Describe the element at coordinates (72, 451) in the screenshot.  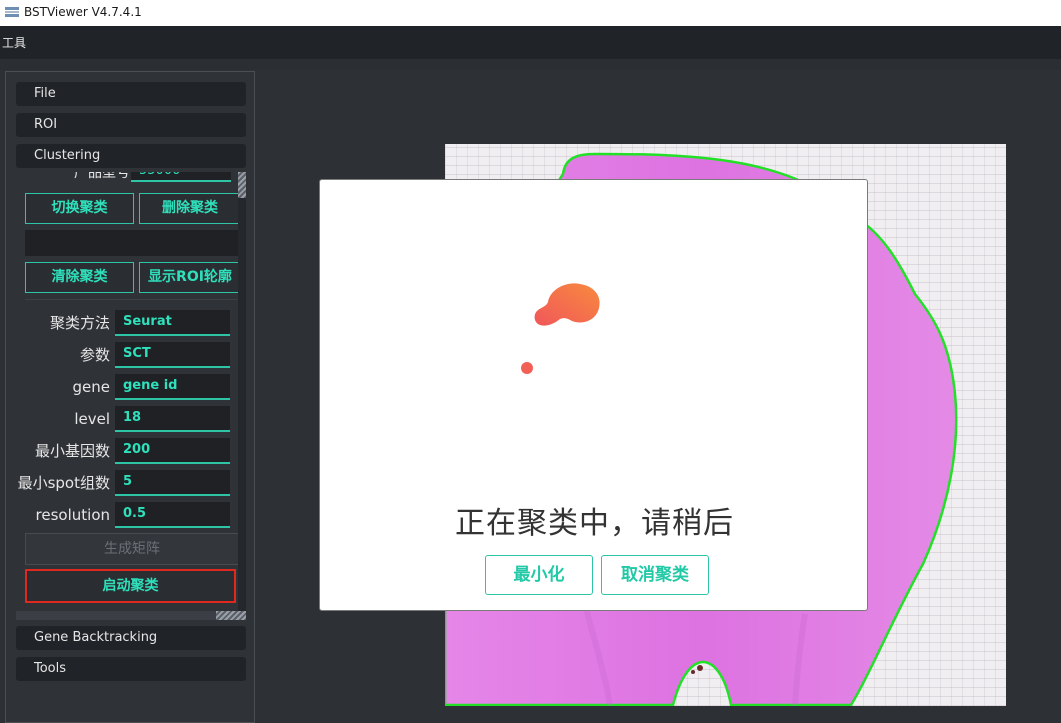
I see `min-genes-label: 最小基因数` at that location.